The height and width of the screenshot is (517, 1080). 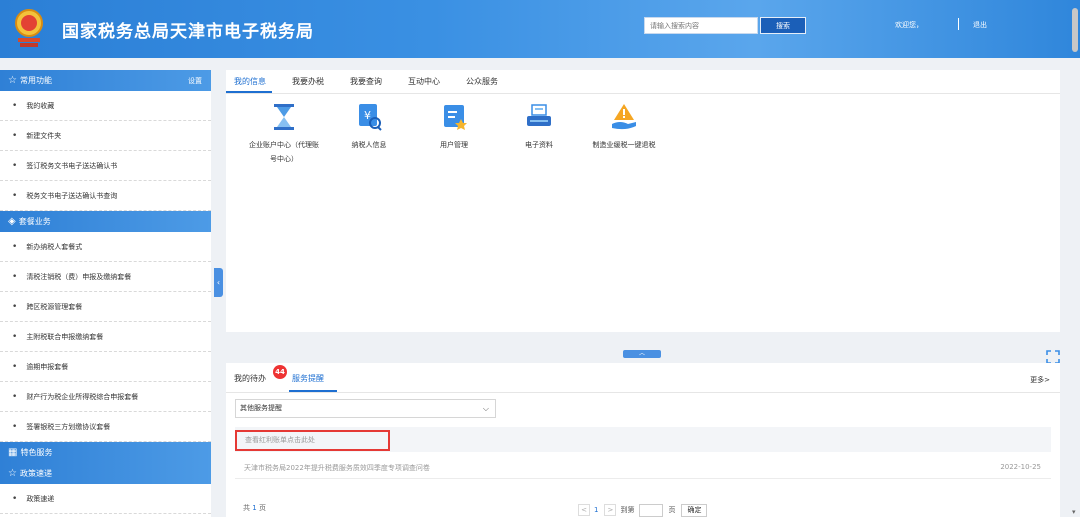 I want to click on search-button: 搜索, so click(x=783, y=25).